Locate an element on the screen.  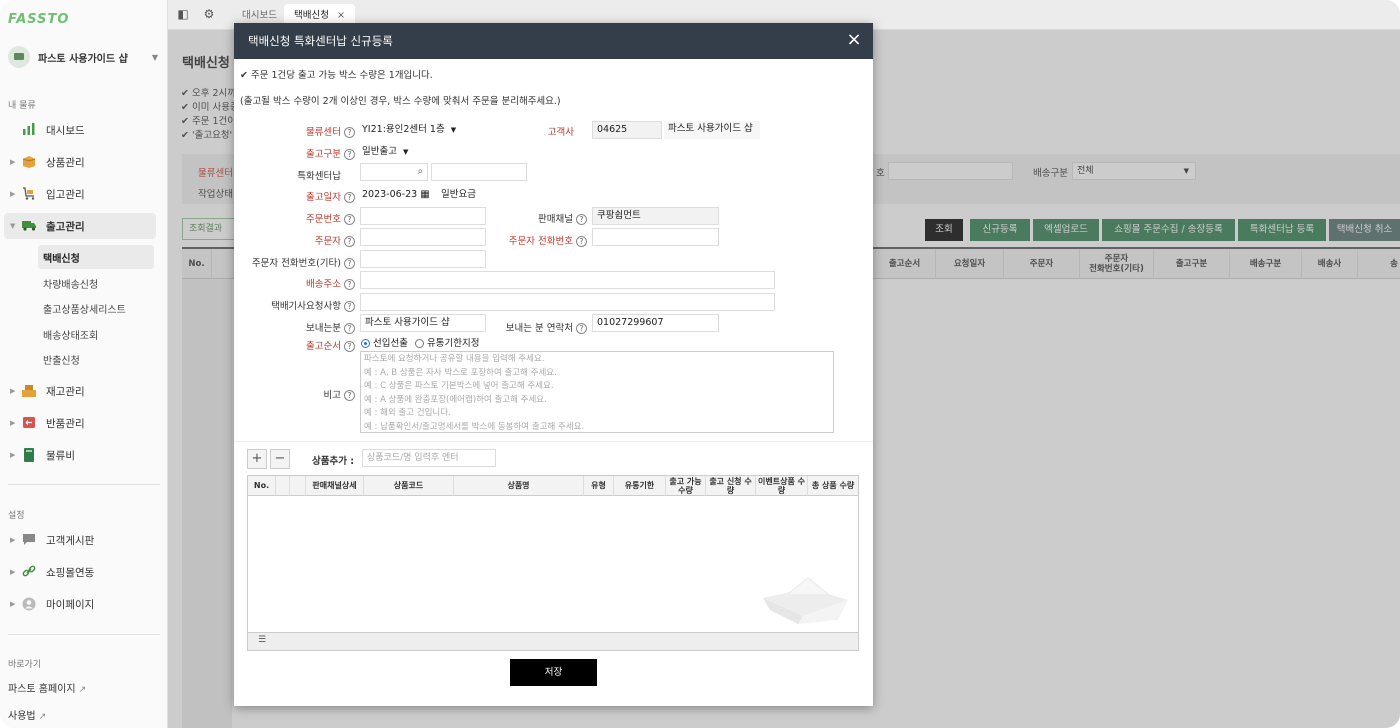
column-settings-icon: ☰ is located at coordinates (262, 640).